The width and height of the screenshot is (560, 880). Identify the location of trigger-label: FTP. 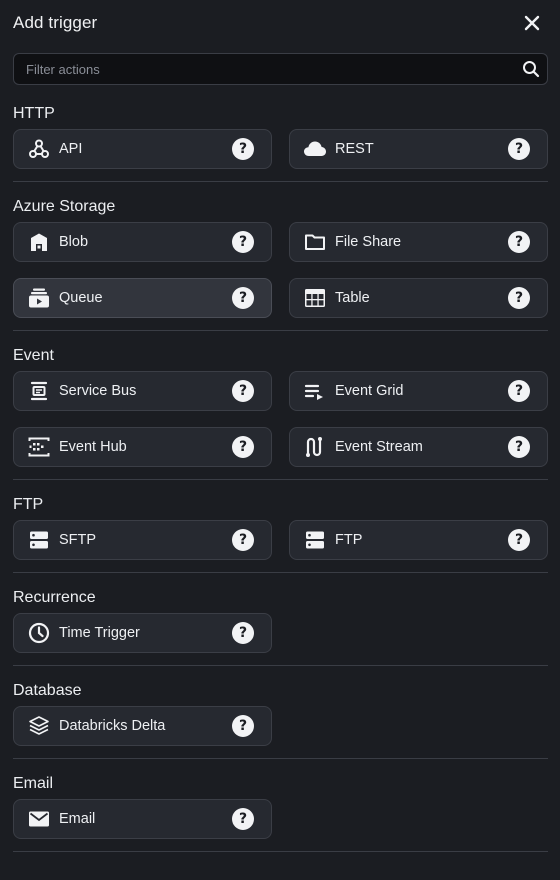
(349, 540).